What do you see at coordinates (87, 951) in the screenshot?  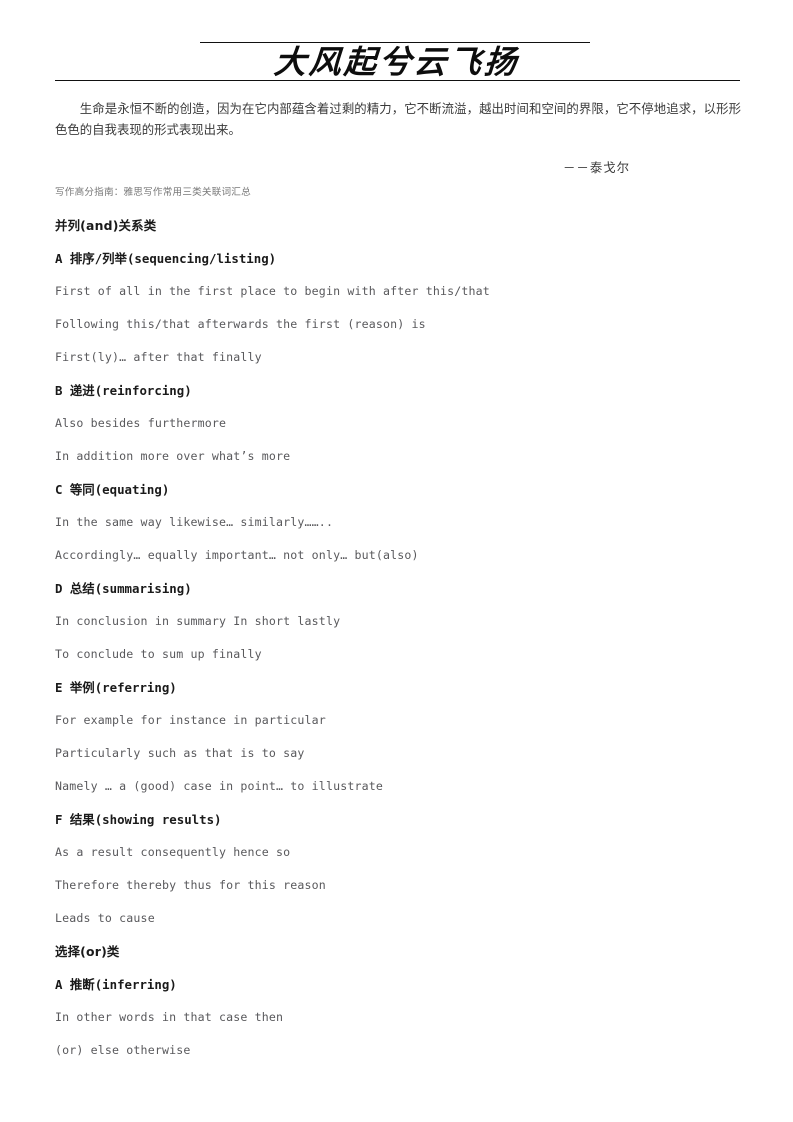 I see `section-title: 选择(or)类` at bounding box center [87, 951].